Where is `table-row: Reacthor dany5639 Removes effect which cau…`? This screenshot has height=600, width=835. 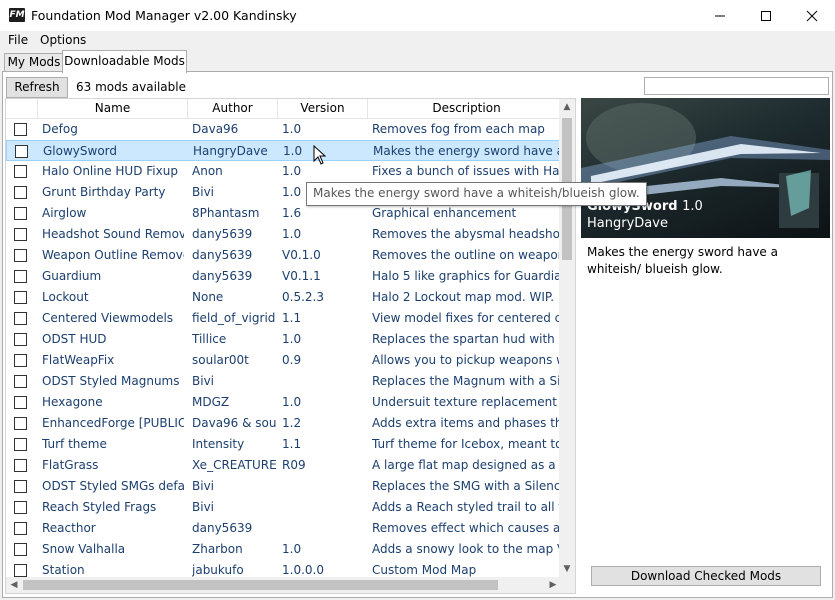
table-row: Reacthor dany5639 Removes effect which cau… is located at coordinates (283, 528).